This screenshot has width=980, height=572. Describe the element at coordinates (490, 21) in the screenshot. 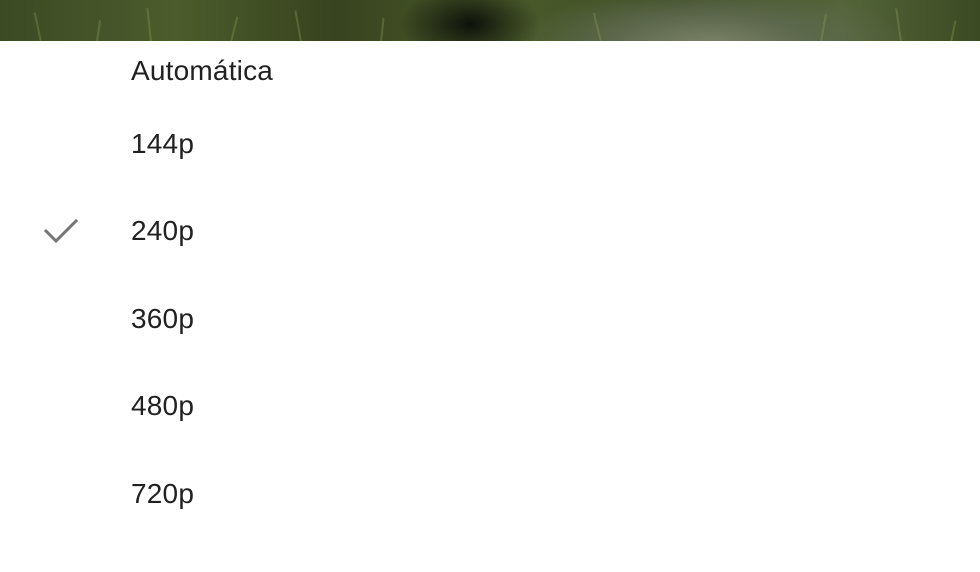

I see `video-player-backdrop` at that location.